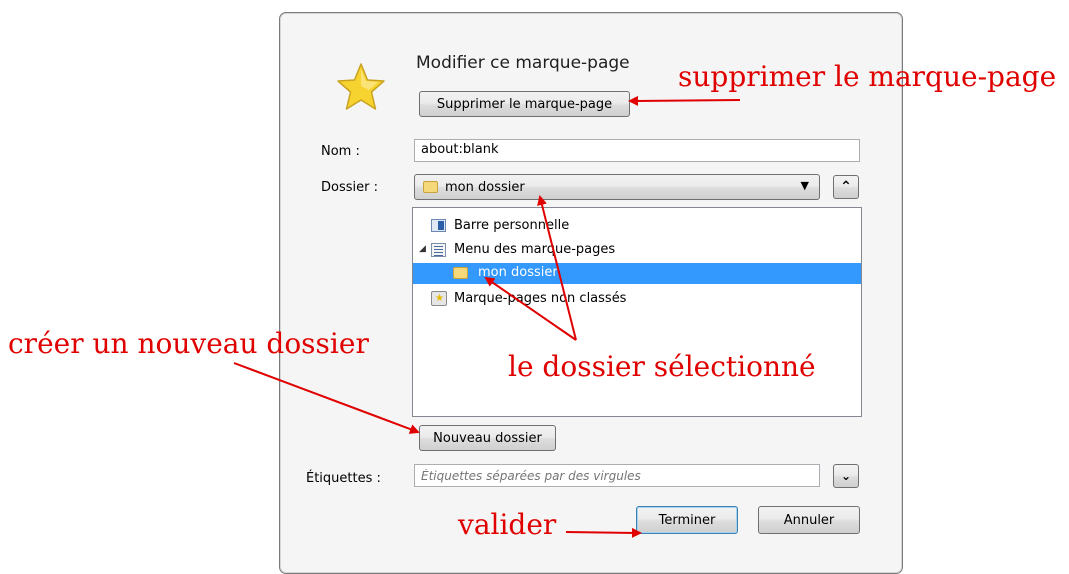 The height and width of the screenshot is (574, 1069). I want to click on arrow-remove, so click(684, 100).